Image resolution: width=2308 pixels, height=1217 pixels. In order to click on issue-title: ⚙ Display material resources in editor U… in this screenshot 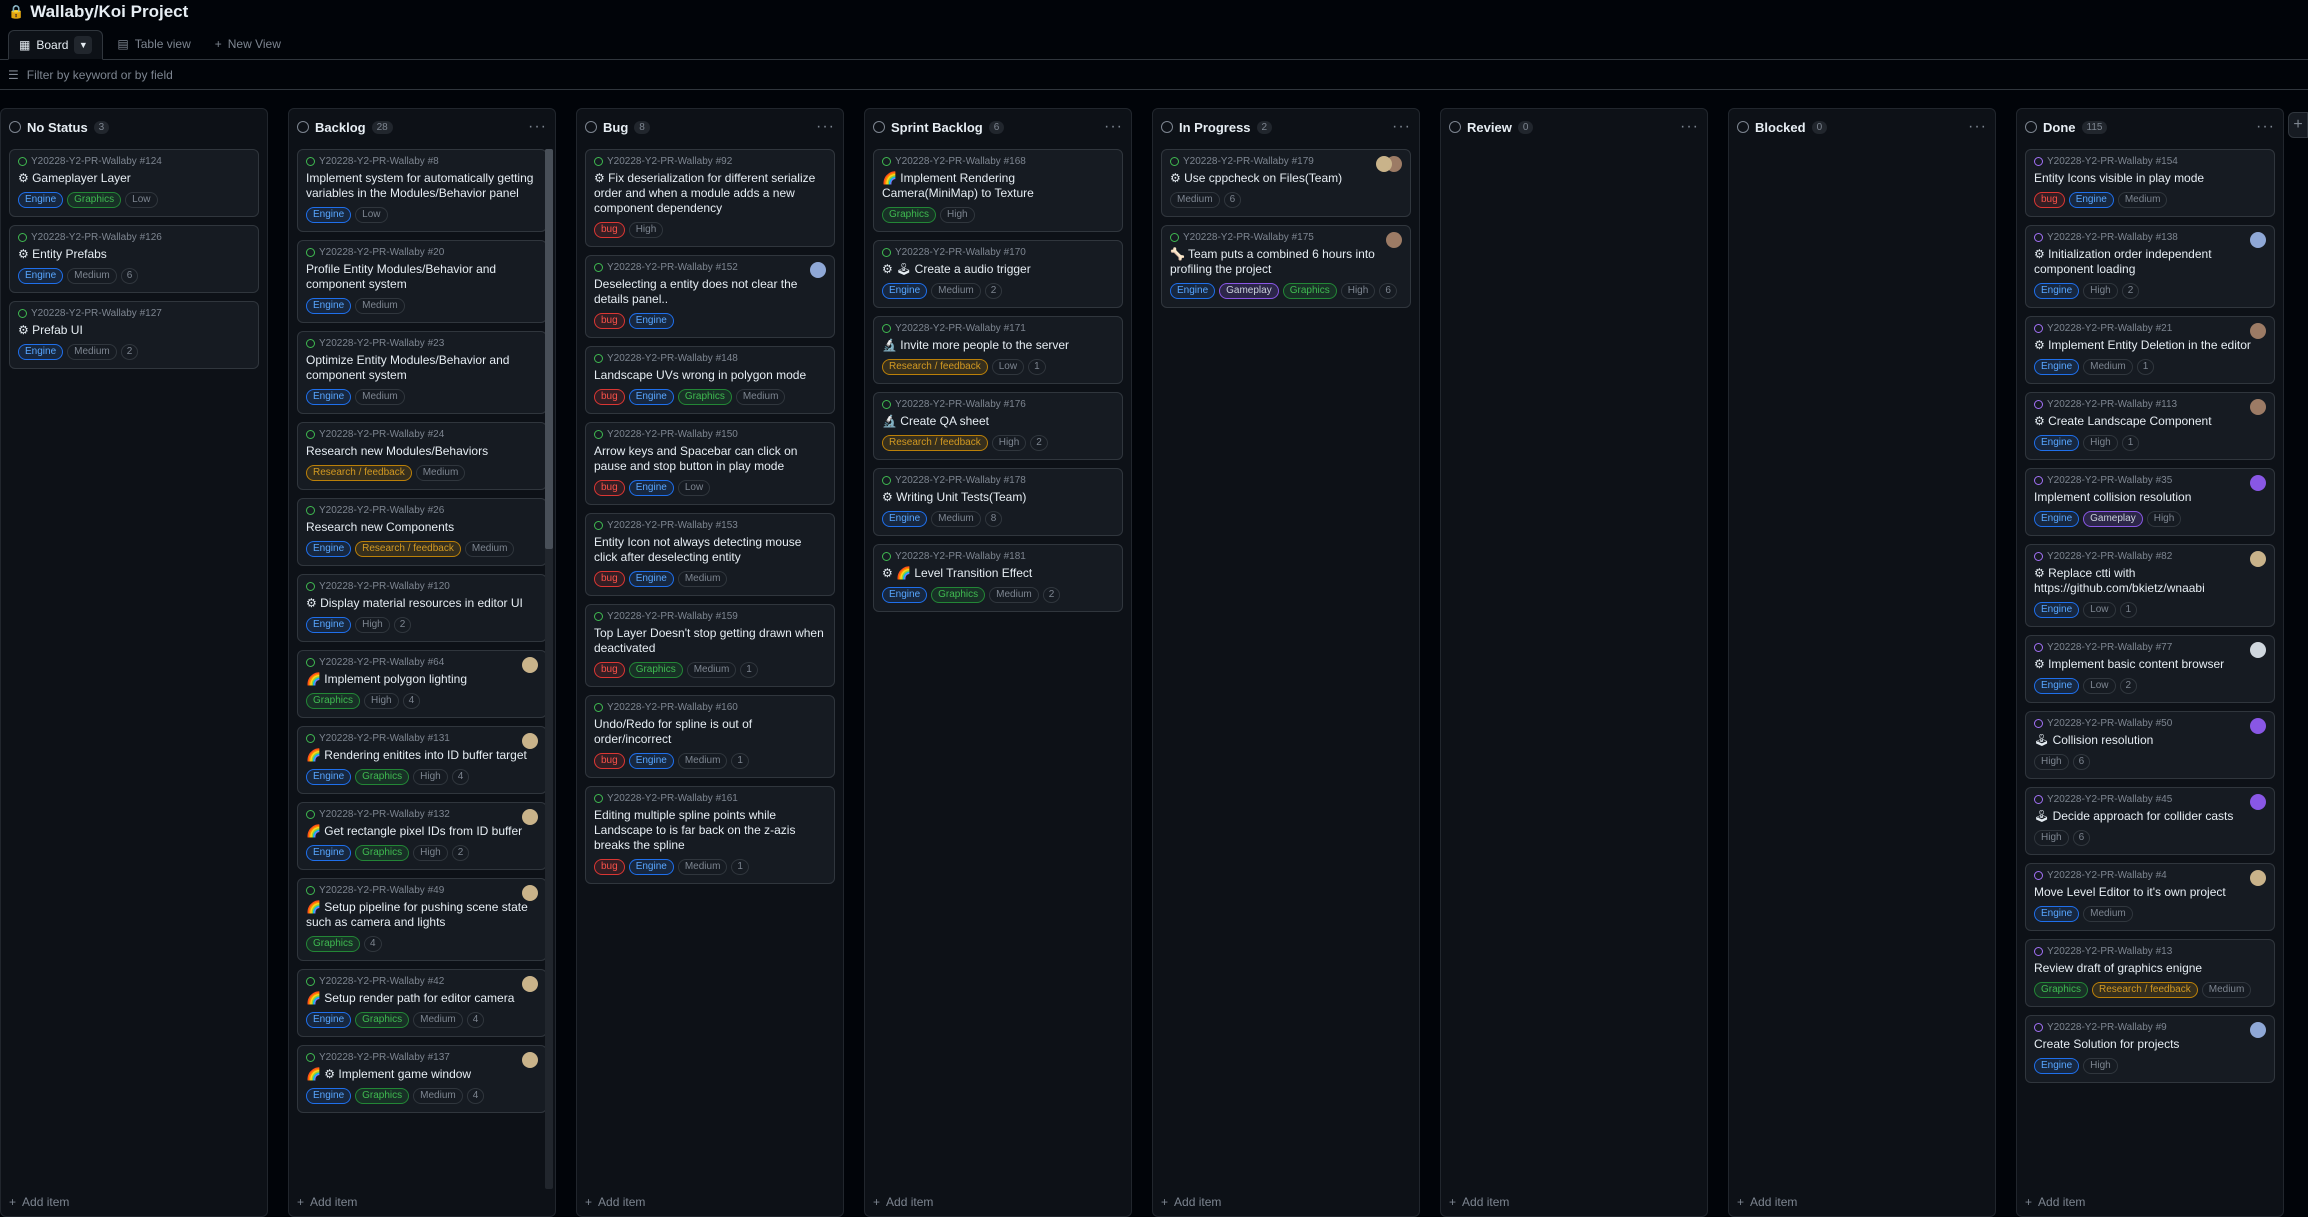, I will do `click(422, 603)`.